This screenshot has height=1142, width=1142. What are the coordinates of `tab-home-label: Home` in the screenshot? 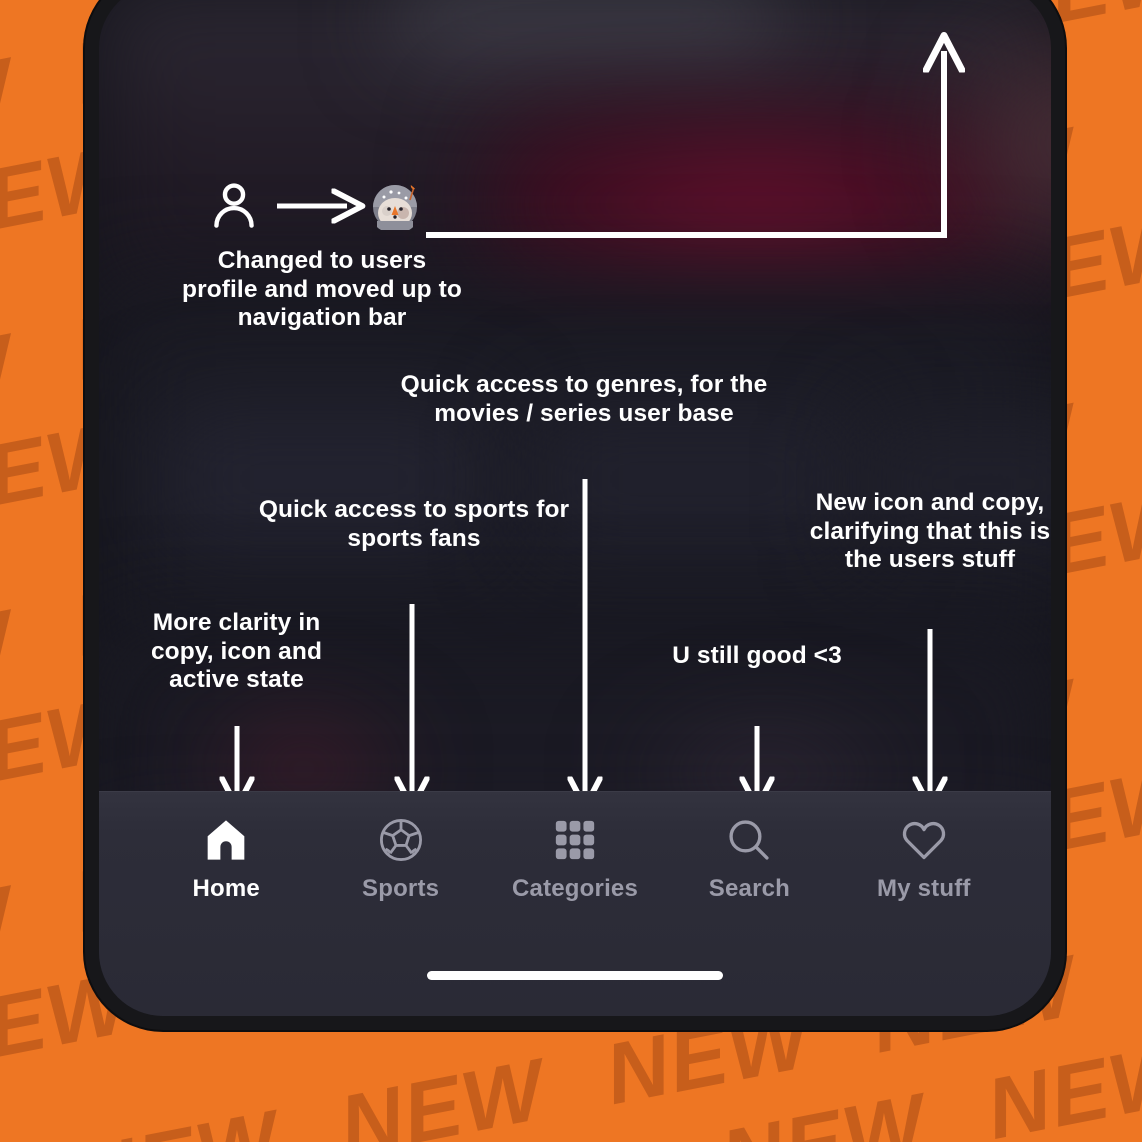 It's located at (226, 888).